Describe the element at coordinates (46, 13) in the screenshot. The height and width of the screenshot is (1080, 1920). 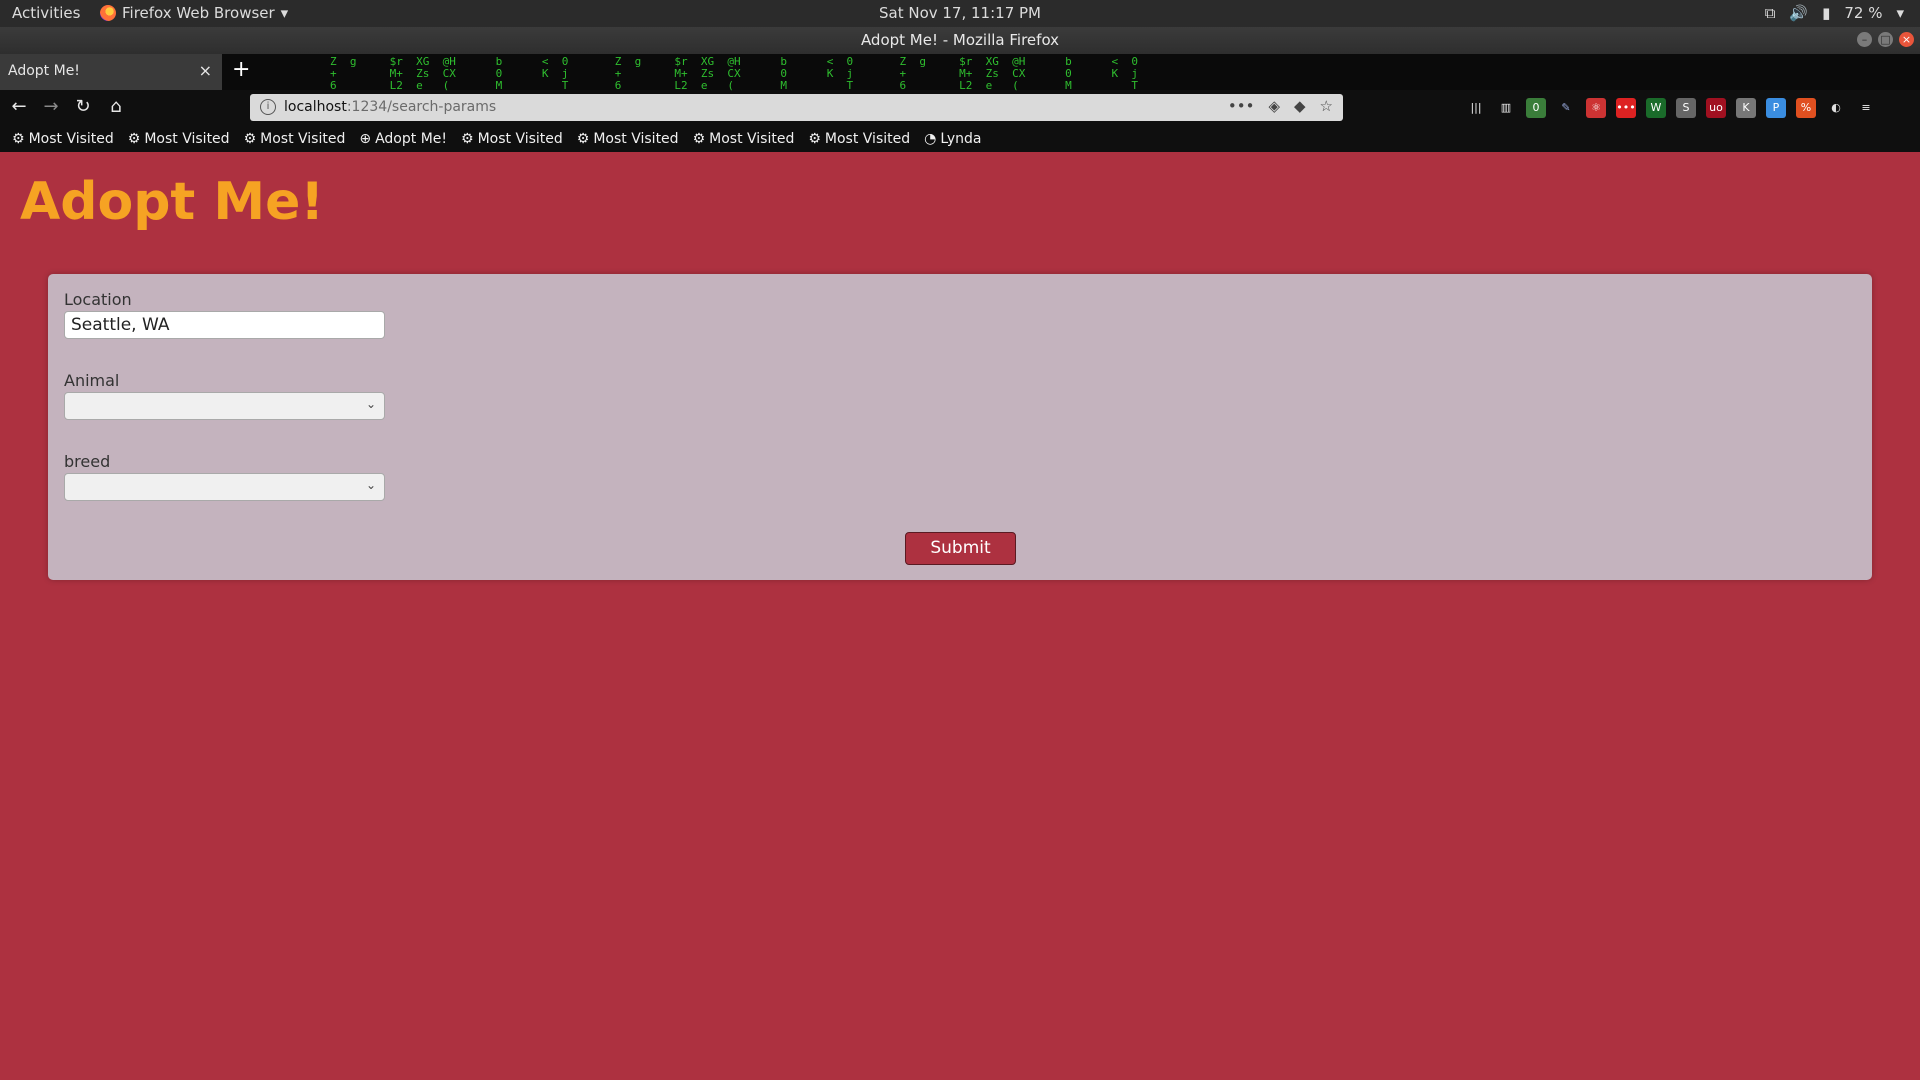
I see `activities-button: Activities` at that location.